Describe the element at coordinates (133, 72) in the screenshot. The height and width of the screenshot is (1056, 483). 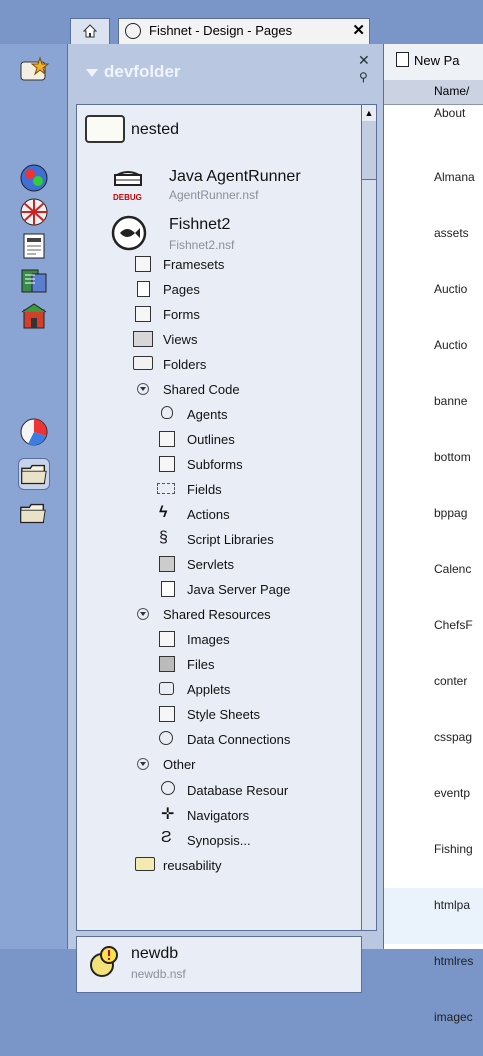
I see `panel-title: devfolder` at that location.